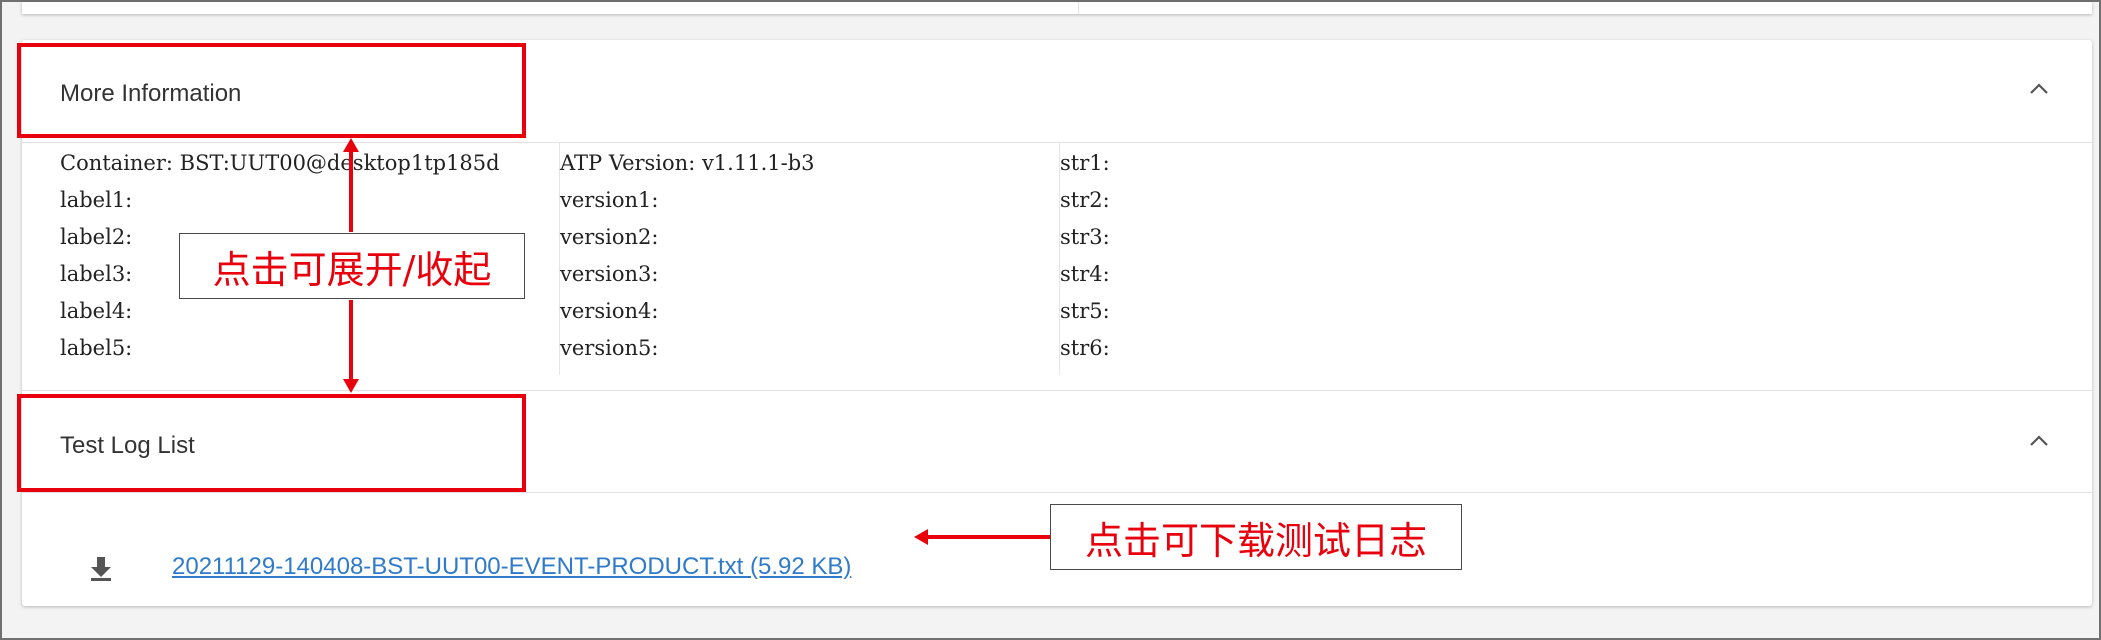  Describe the element at coordinates (609, 348) in the screenshot. I see `info-version5: version5:` at that location.